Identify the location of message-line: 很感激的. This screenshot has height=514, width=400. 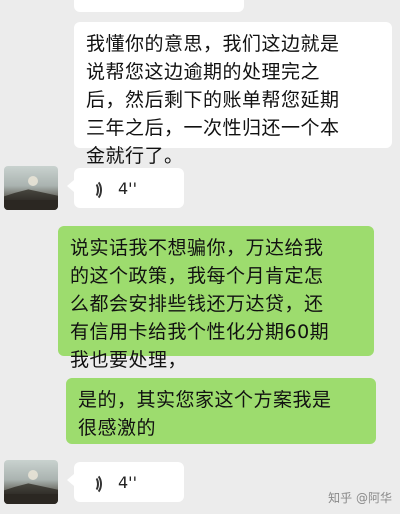
(117, 428).